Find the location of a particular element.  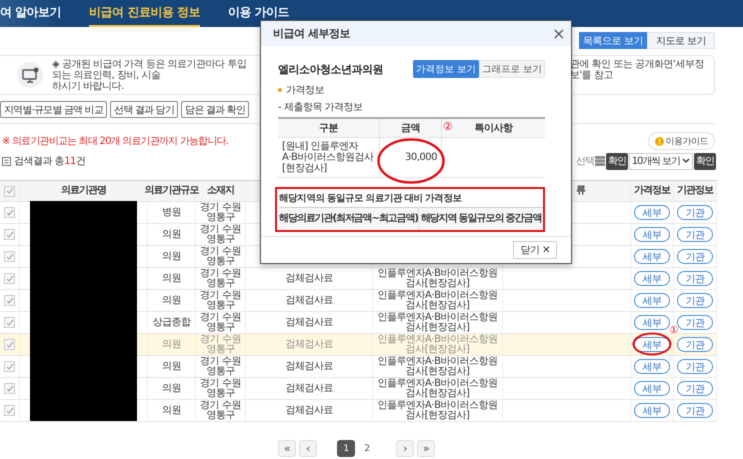

dialog-title: 비급여 세부정보 is located at coordinates (311, 33).